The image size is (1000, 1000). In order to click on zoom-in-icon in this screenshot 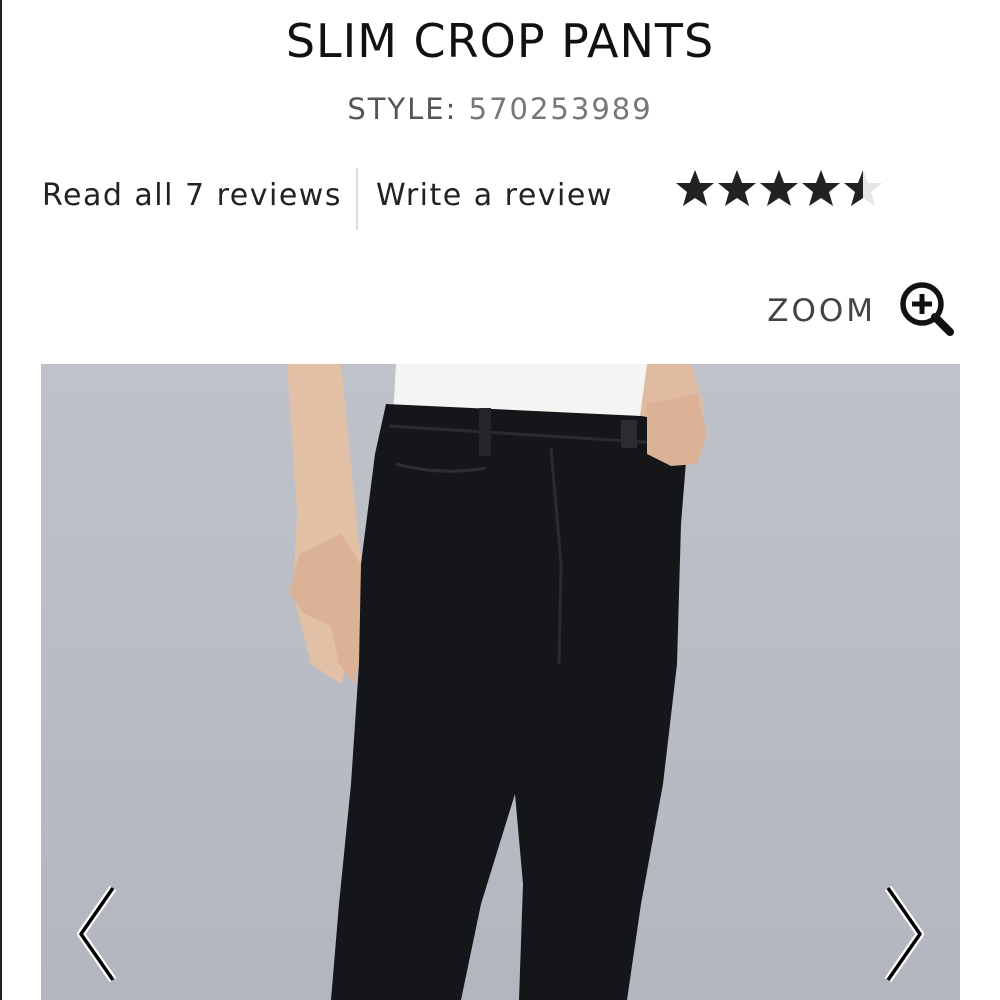, I will do `click(927, 311)`.